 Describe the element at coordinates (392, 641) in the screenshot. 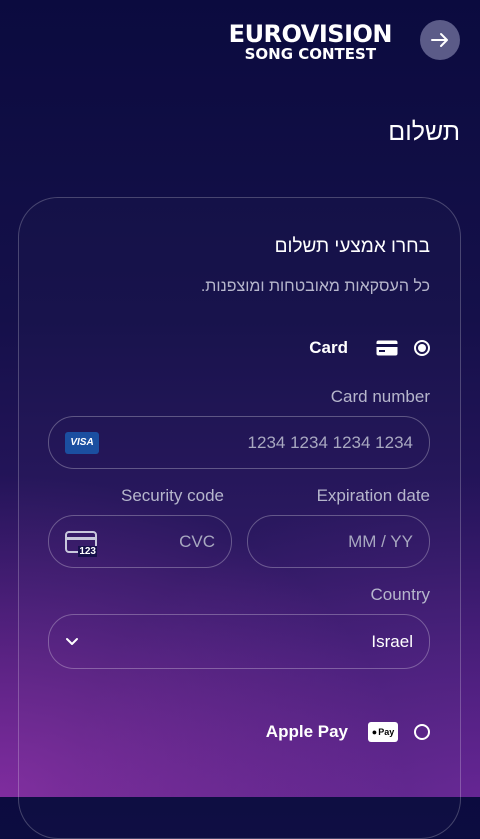

I see `country-value: Israel` at that location.